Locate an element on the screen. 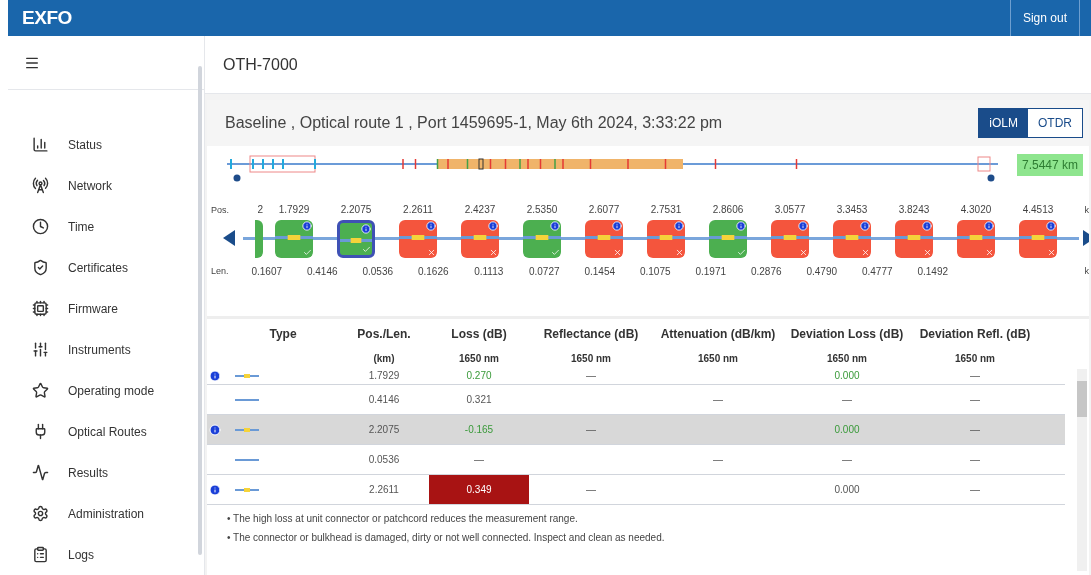 The height and width of the screenshot is (575, 1091). sidebar-item: Instruments is located at coordinates (99, 349).